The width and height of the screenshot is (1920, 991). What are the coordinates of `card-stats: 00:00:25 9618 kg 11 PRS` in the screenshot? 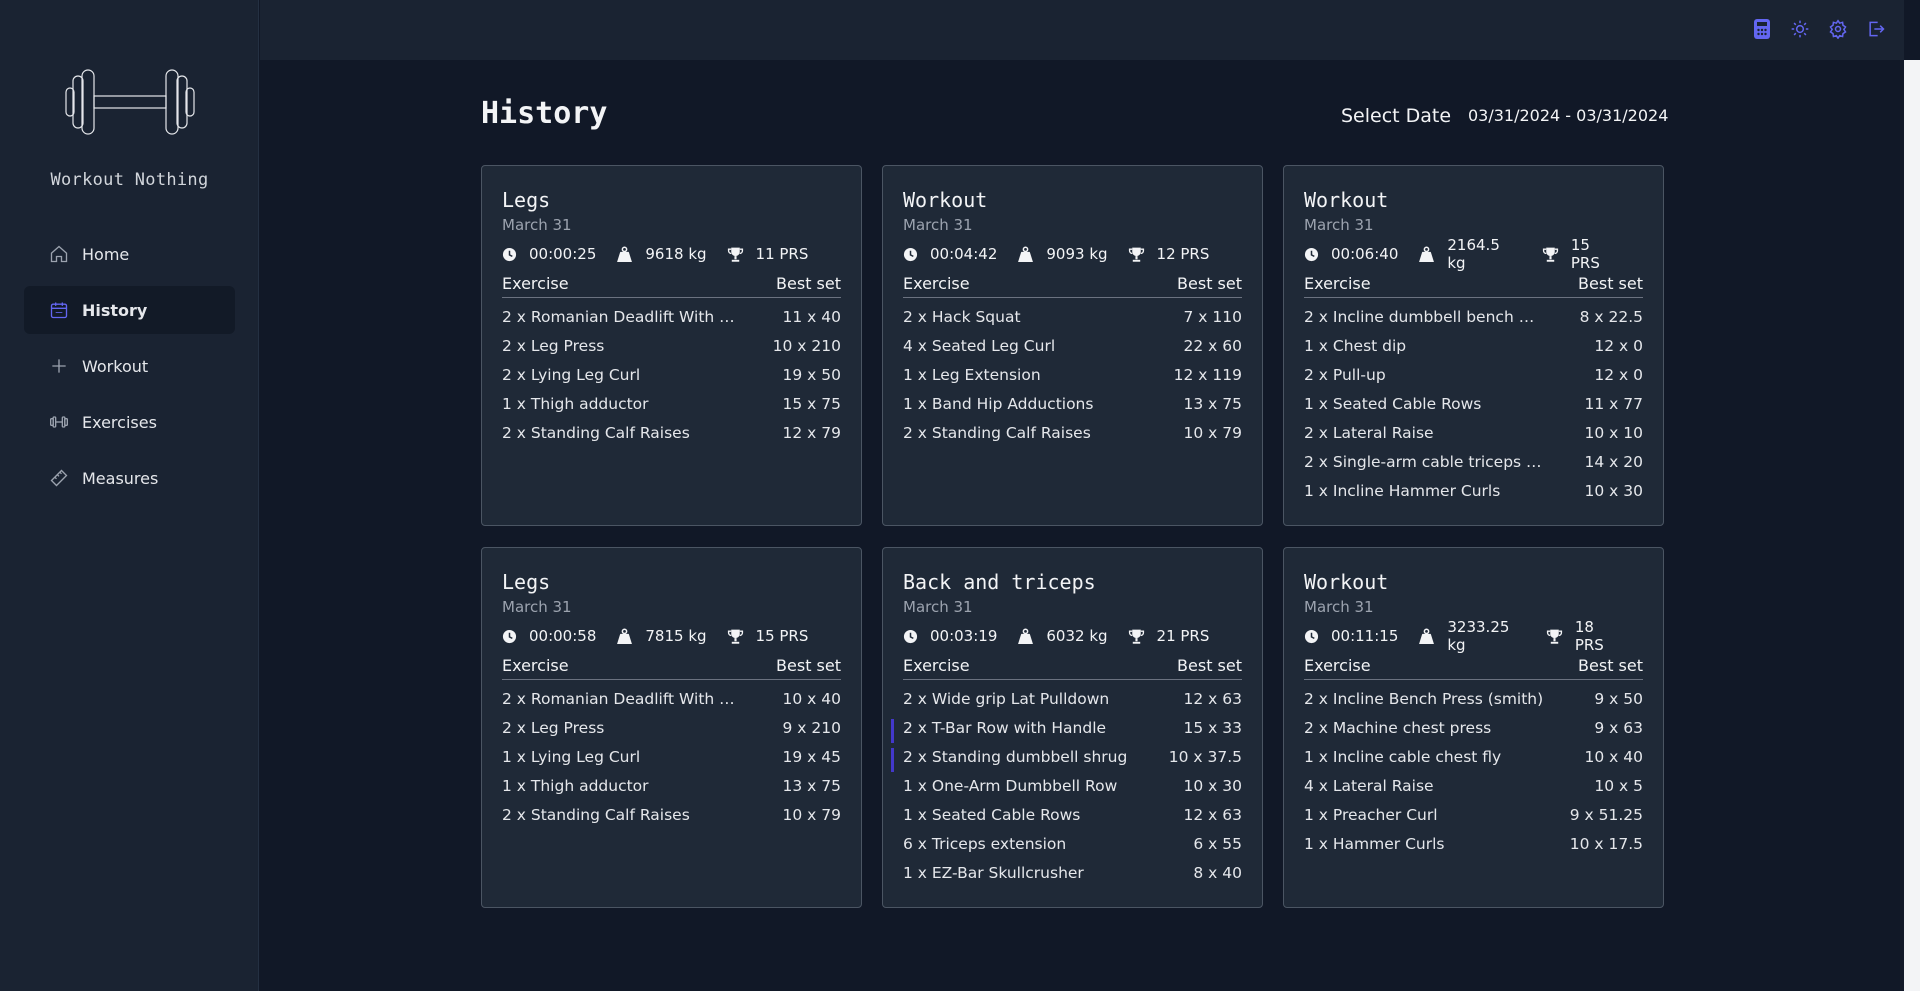 It's located at (671, 254).